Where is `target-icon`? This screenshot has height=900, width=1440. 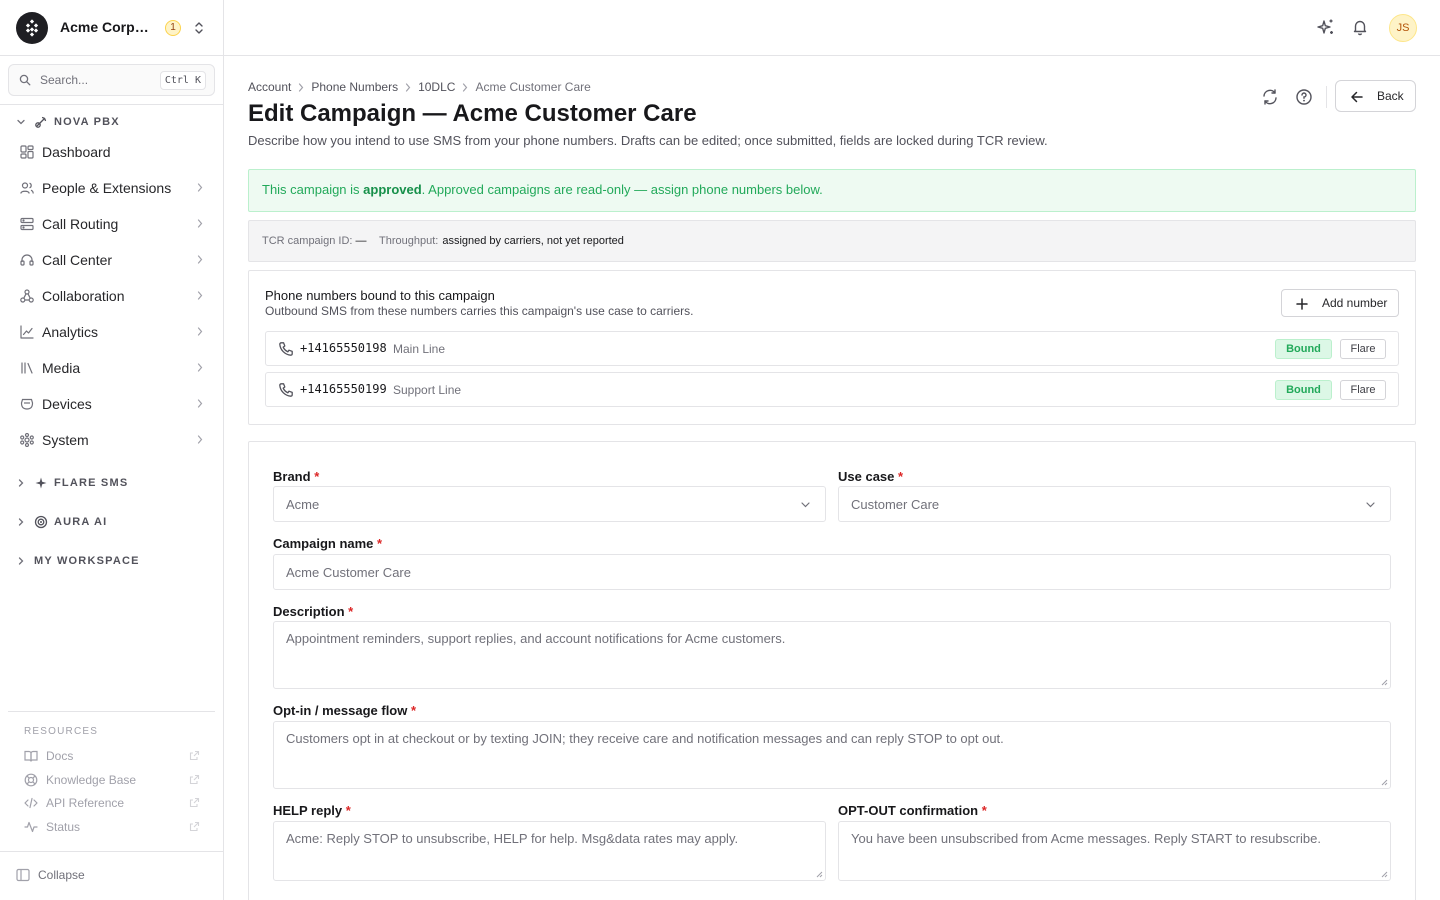
target-icon is located at coordinates (41, 522).